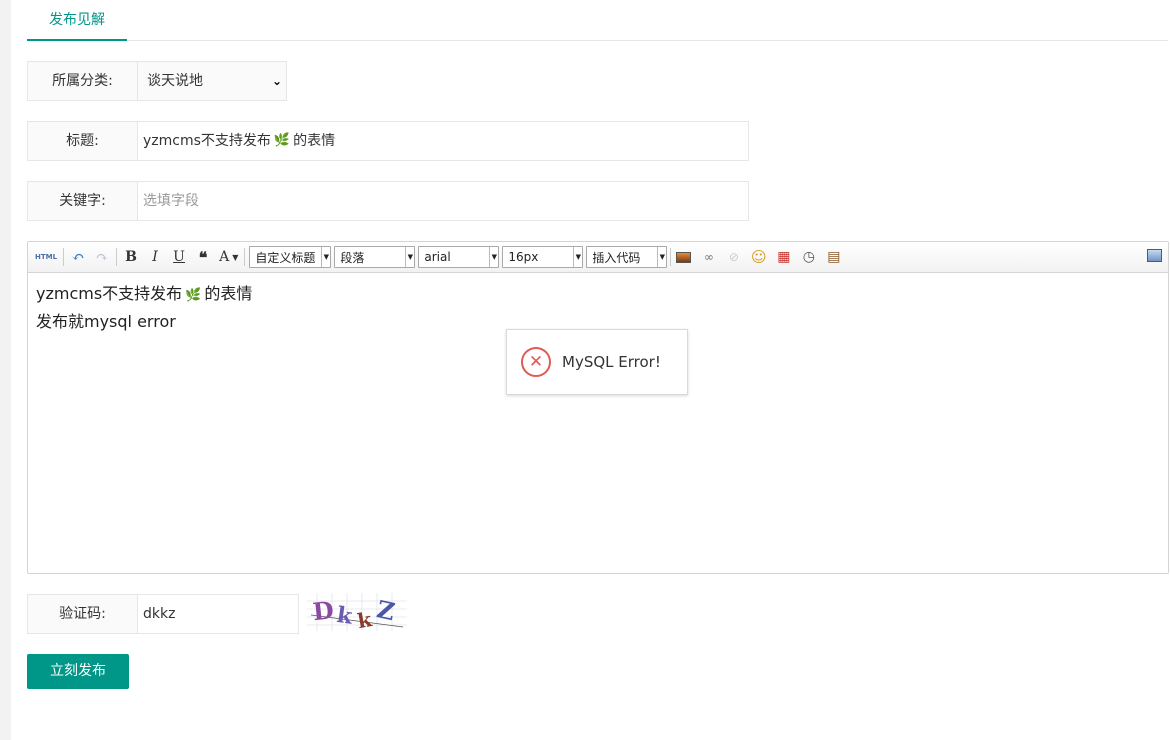  What do you see at coordinates (352, 257) in the screenshot?
I see `paragraph-label: 段落` at bounding box center [352, 257].